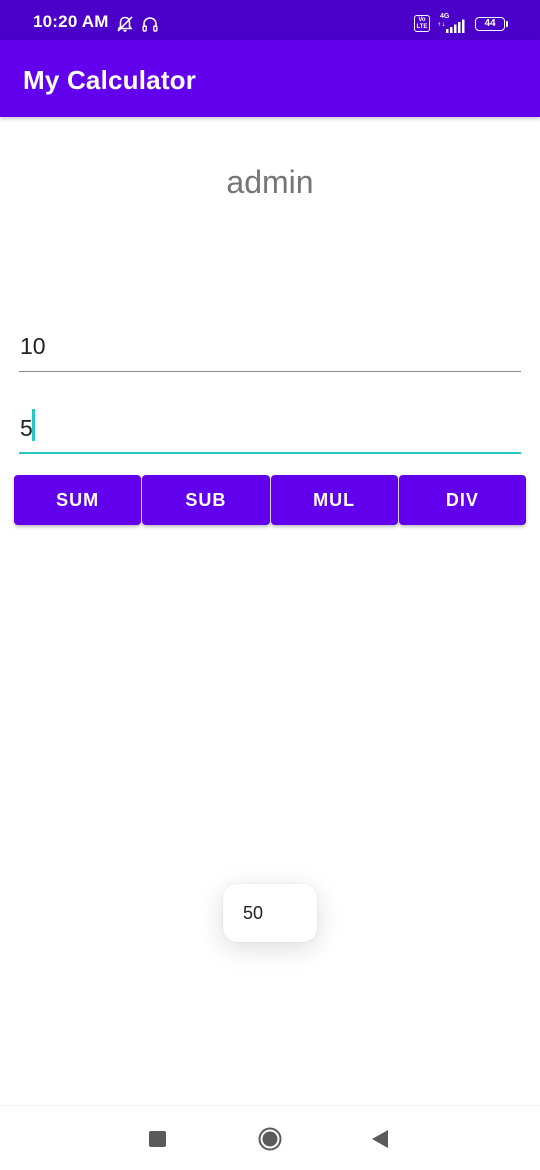  Describe the element at coordinates (270, 182) in the screenshot. I see `username-label: admin` at that location.